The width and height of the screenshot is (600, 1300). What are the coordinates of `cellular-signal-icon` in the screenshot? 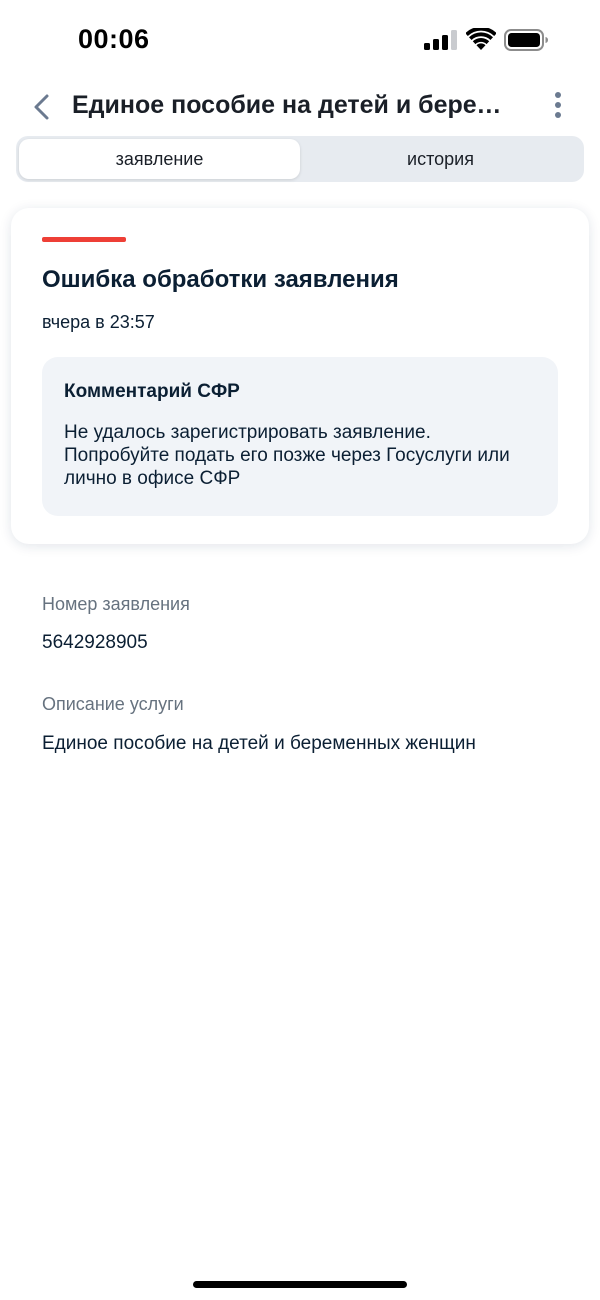 It's located at (440, 40).